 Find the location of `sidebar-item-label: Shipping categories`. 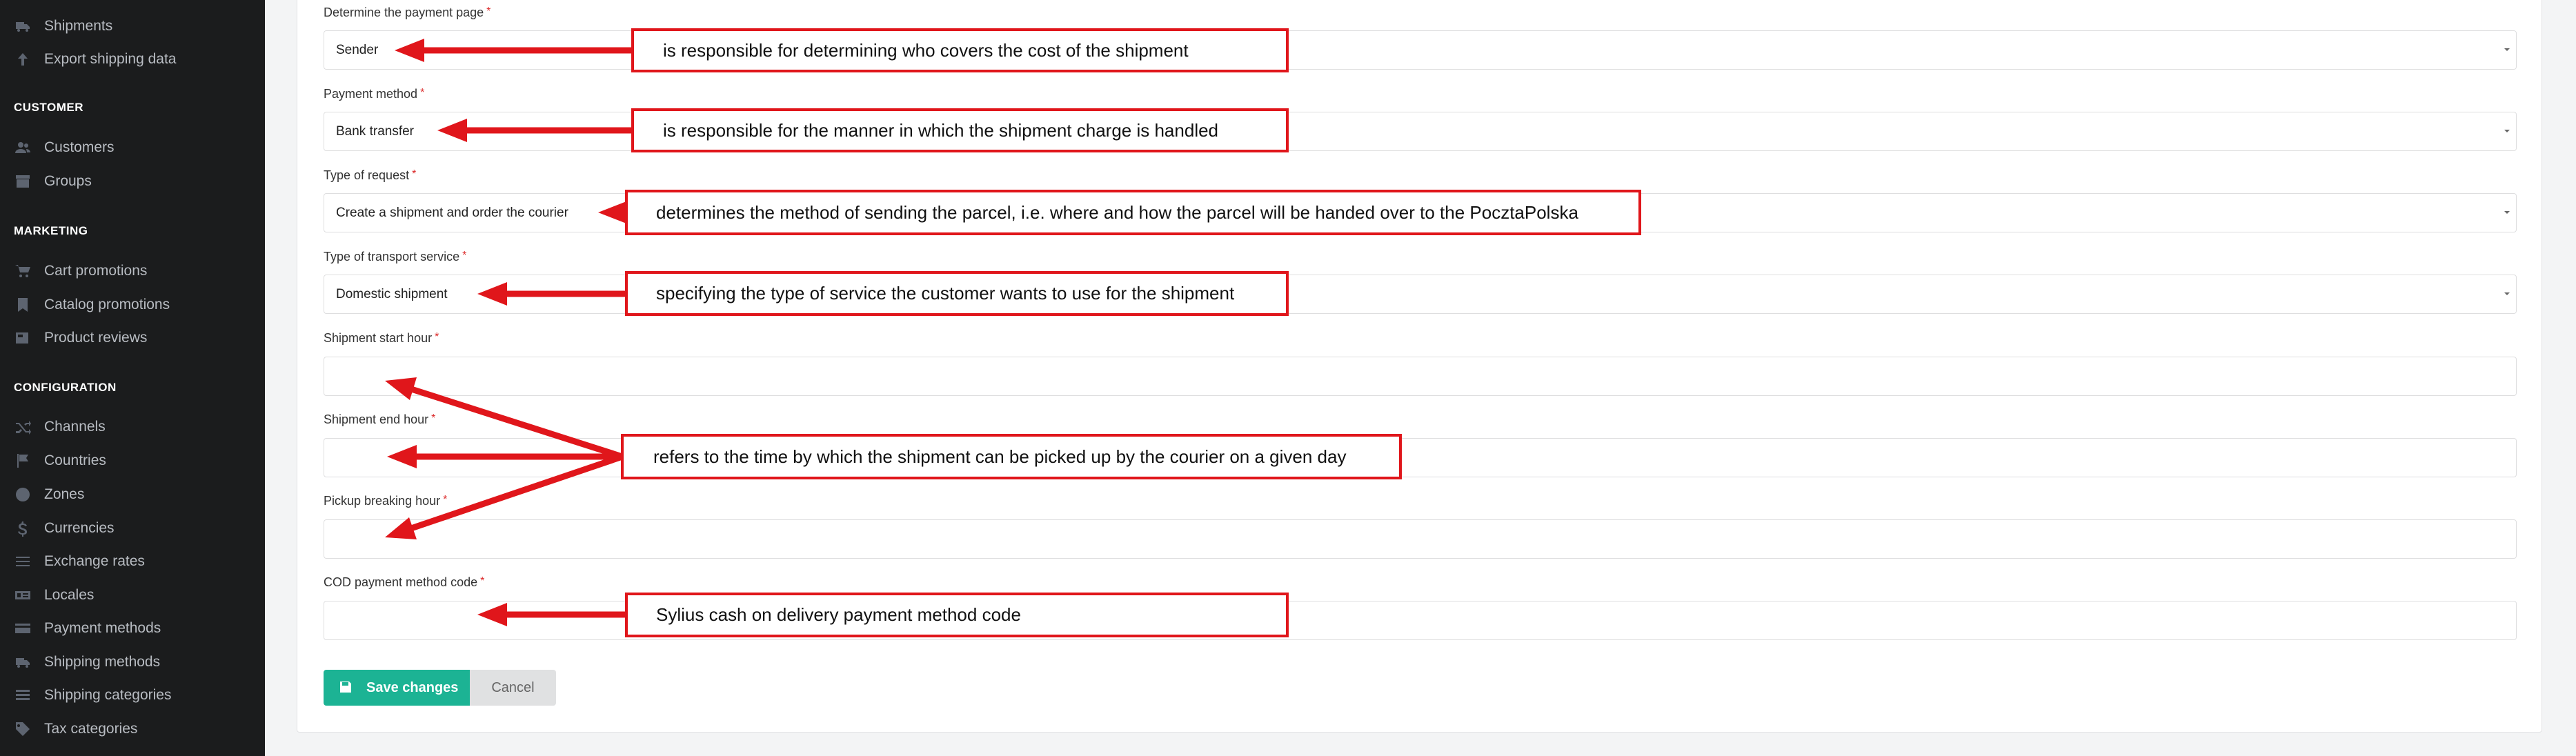

sidebar-item-label: Shipping categories is located at coordinates (108, 695).